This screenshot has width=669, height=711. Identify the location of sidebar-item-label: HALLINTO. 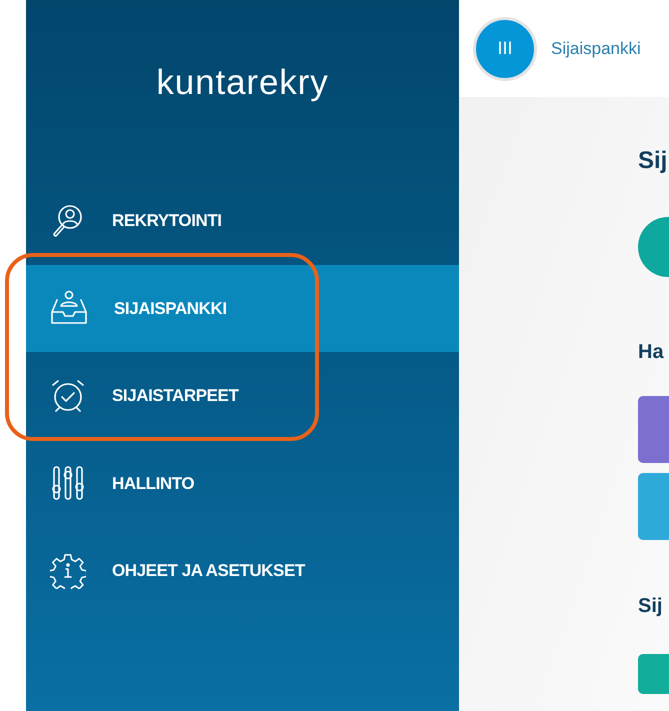
(153, 483).